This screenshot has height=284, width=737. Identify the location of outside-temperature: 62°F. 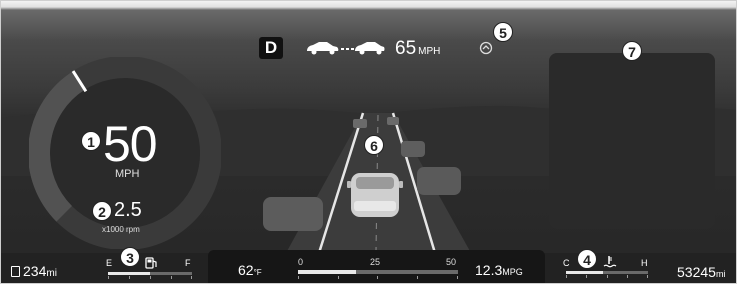
(250, 270).